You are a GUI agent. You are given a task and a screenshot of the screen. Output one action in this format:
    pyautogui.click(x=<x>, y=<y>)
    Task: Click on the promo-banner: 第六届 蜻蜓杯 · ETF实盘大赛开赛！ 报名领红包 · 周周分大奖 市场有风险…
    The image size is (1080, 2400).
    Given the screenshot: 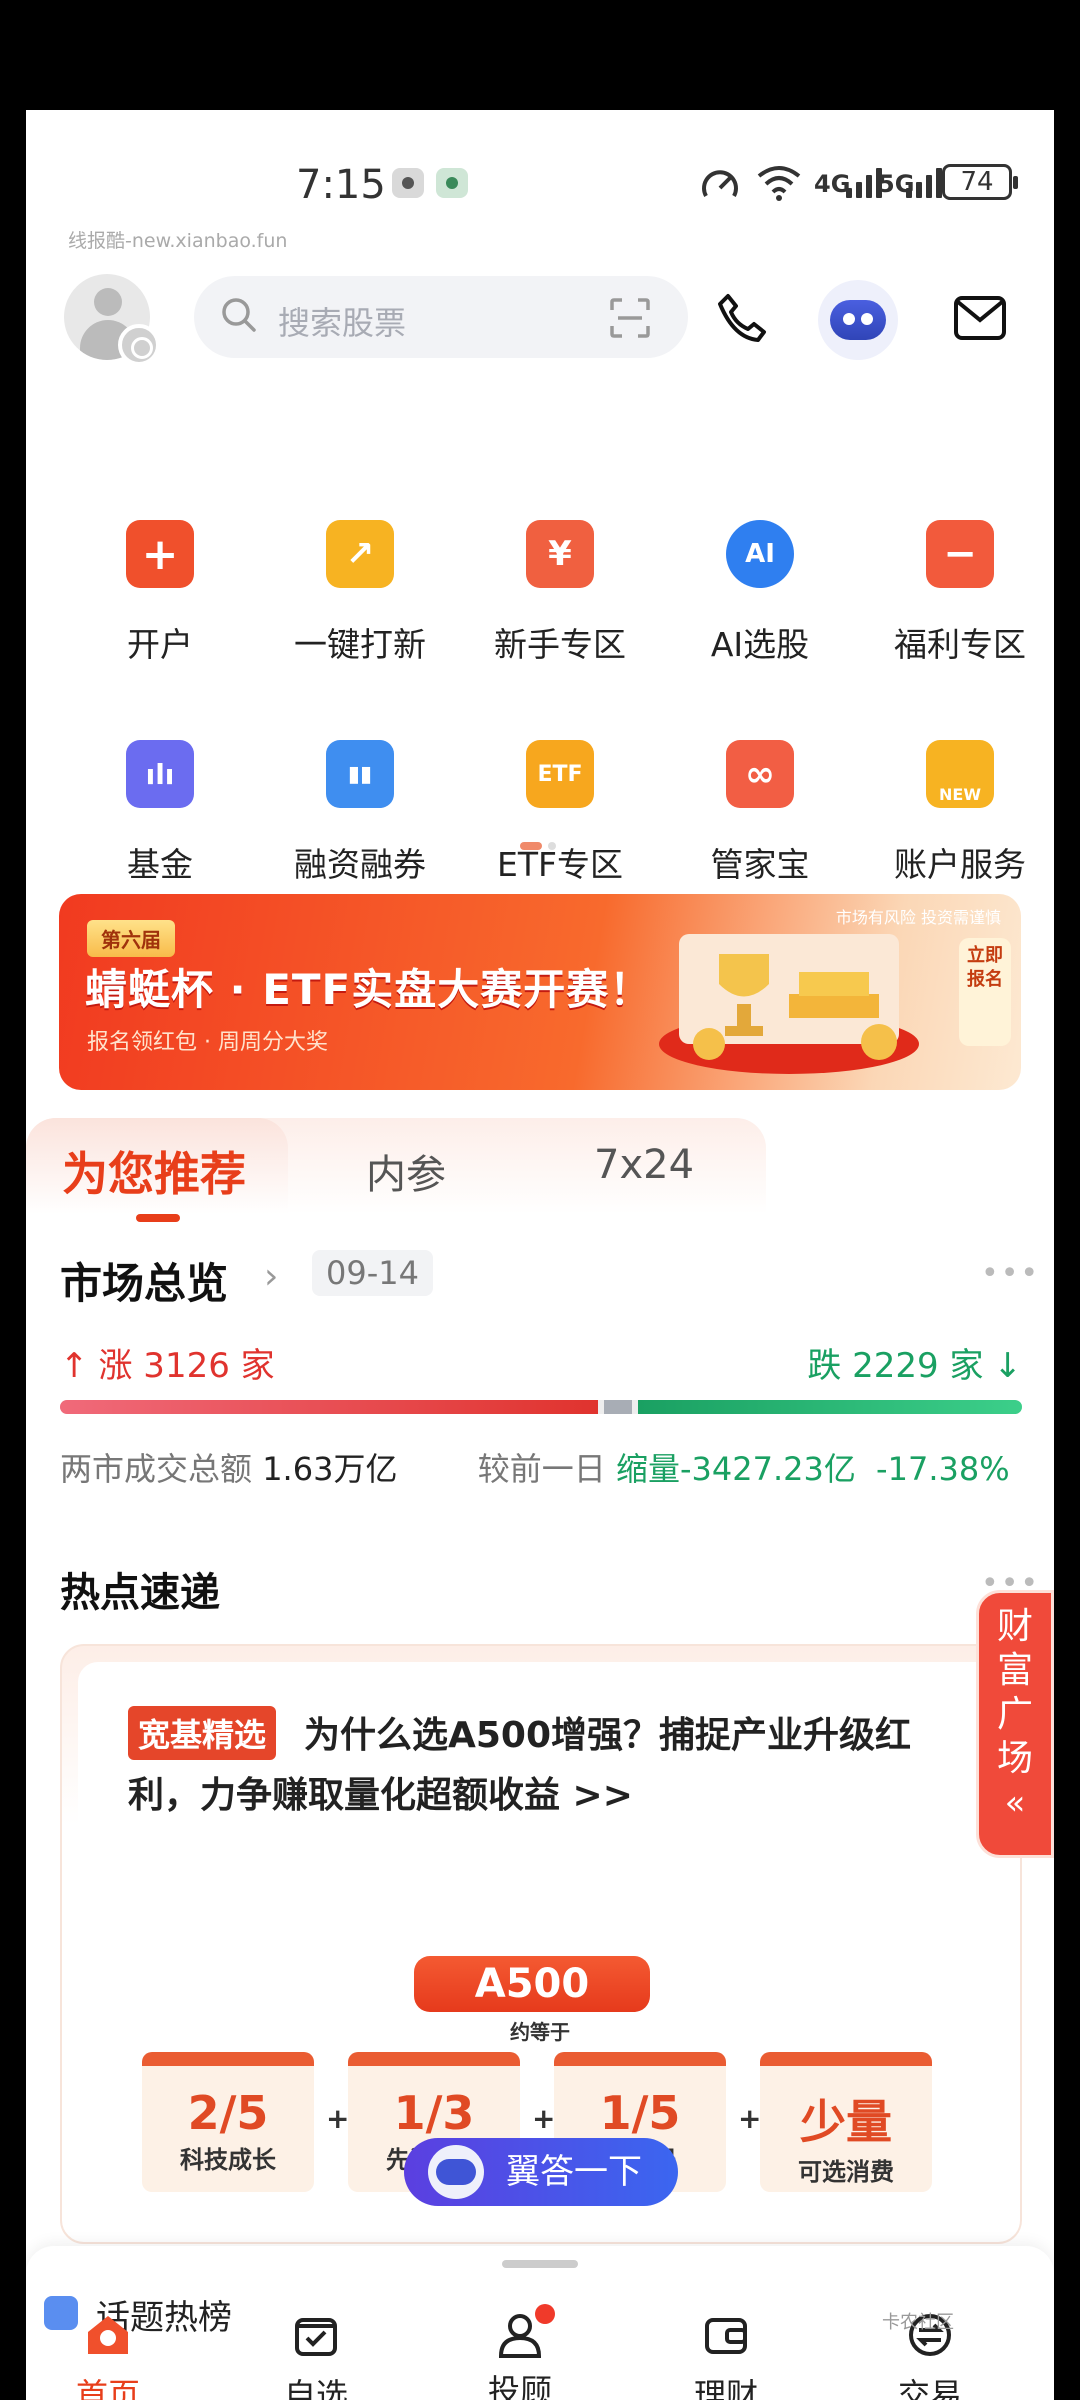 What is the action you would take?
    pyautogui.click(x=540, y=992)
    